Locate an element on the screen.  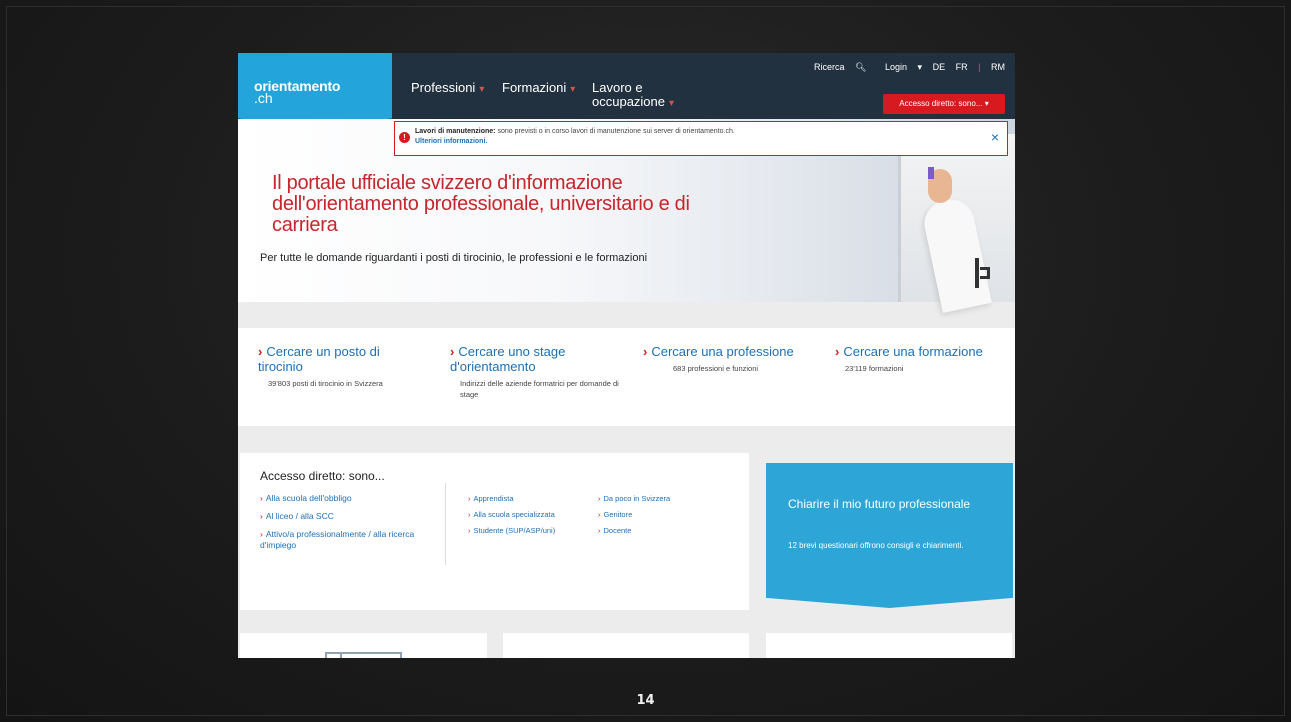
access-link-label: Al liceo / alla SCC is located at coordinates (299, 516).